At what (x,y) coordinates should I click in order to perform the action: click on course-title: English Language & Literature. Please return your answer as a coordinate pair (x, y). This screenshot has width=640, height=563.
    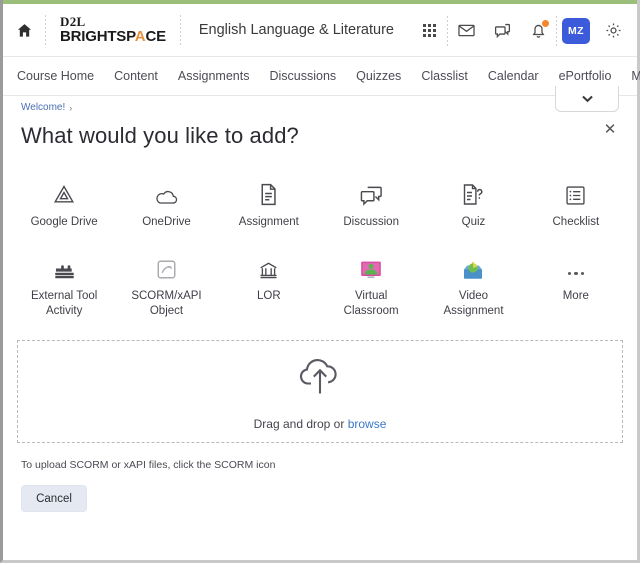
    Looking at the image, I should click on (287, 30).